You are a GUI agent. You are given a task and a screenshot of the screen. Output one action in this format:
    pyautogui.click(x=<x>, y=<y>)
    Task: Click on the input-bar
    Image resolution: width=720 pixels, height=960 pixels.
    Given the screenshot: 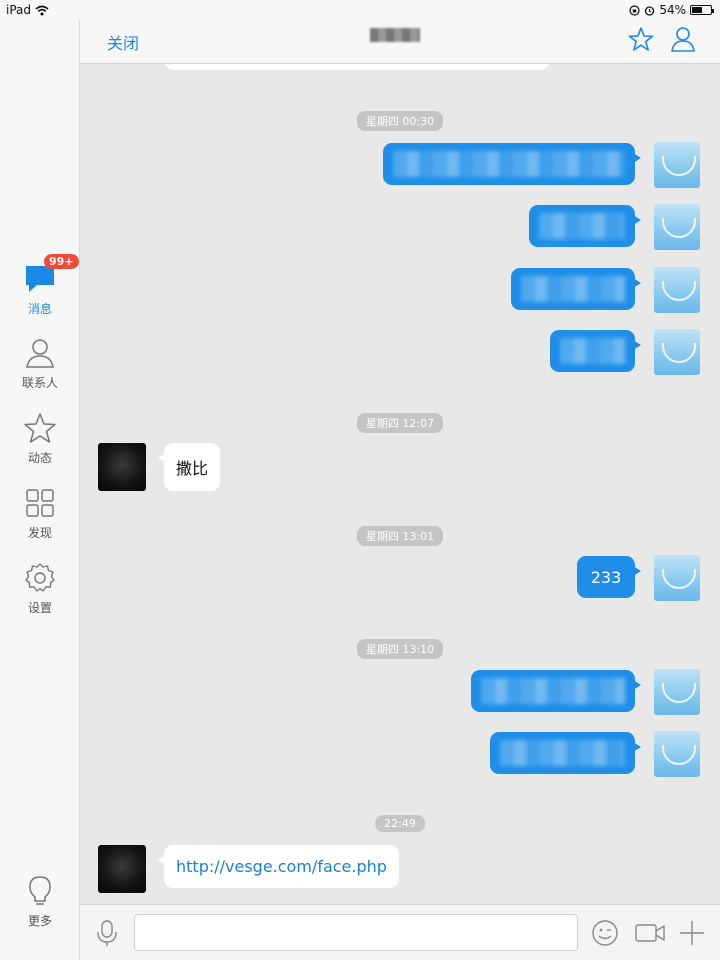 What is the action you would take?
    pyautogui.click(x=400, y=932)
    